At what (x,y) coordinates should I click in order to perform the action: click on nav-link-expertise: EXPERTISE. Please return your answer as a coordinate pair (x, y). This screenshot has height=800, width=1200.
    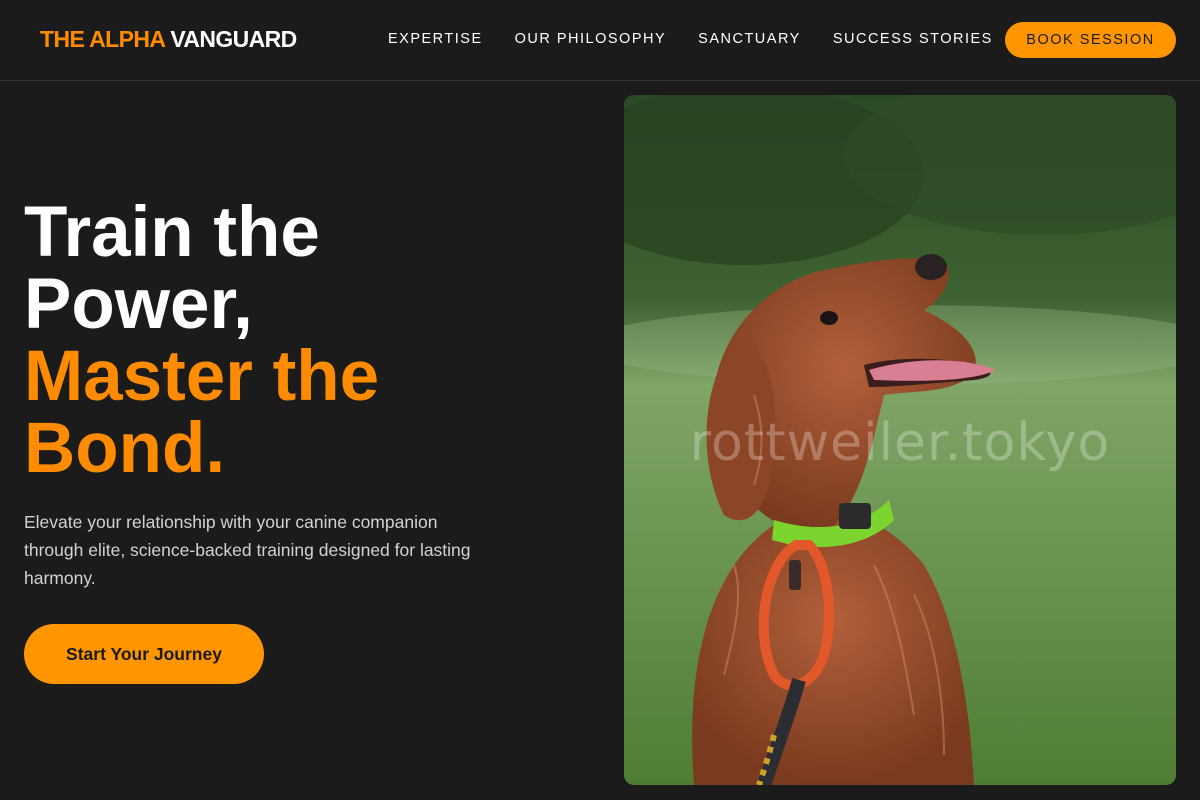
    Looking at the image, I should click on (435, 39).